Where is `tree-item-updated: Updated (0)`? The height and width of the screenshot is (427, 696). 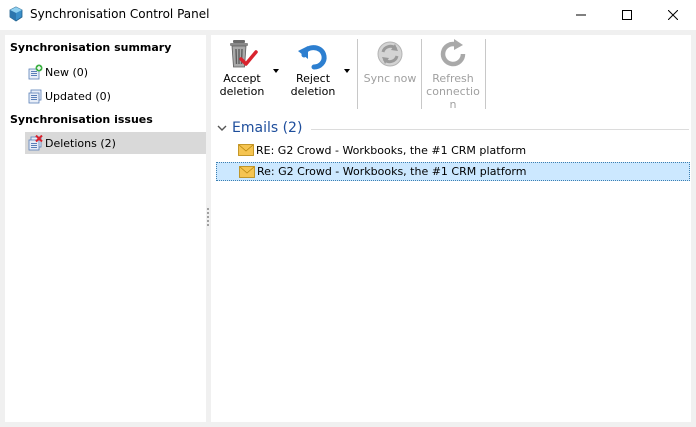 tree-item-updated: Updated (0) is located at coordinates (69, 96).